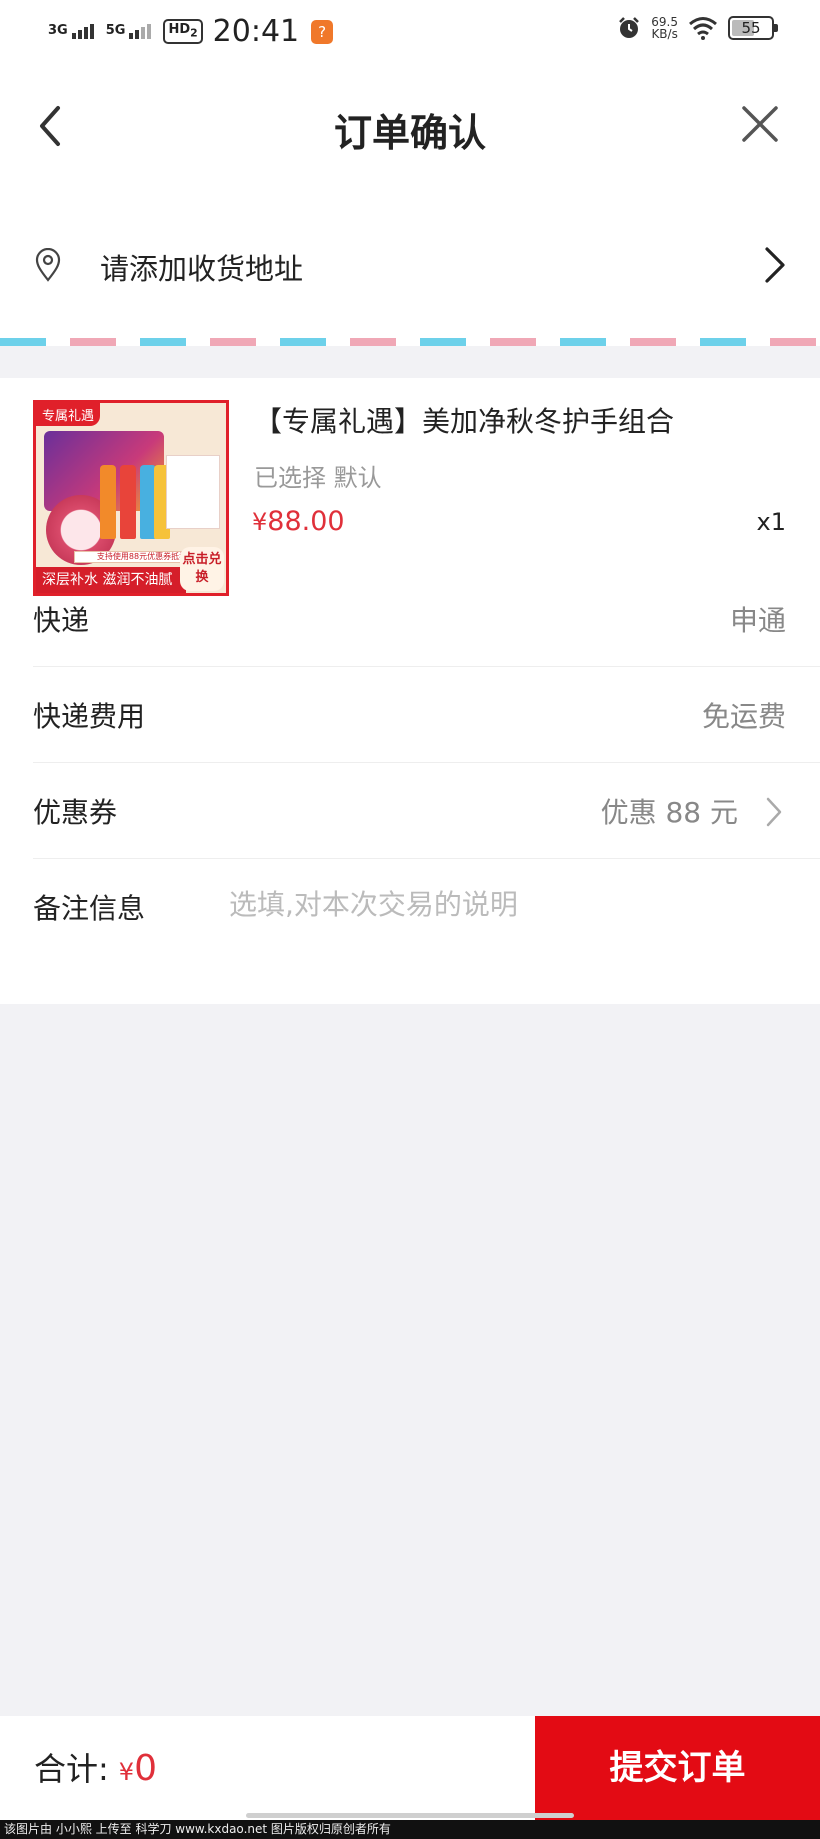 This screenshot has height=1839, width=820. What do you see at coordinates (499, 904) in the screenshot?
I see `note-input` at bounding box center [499, 904].